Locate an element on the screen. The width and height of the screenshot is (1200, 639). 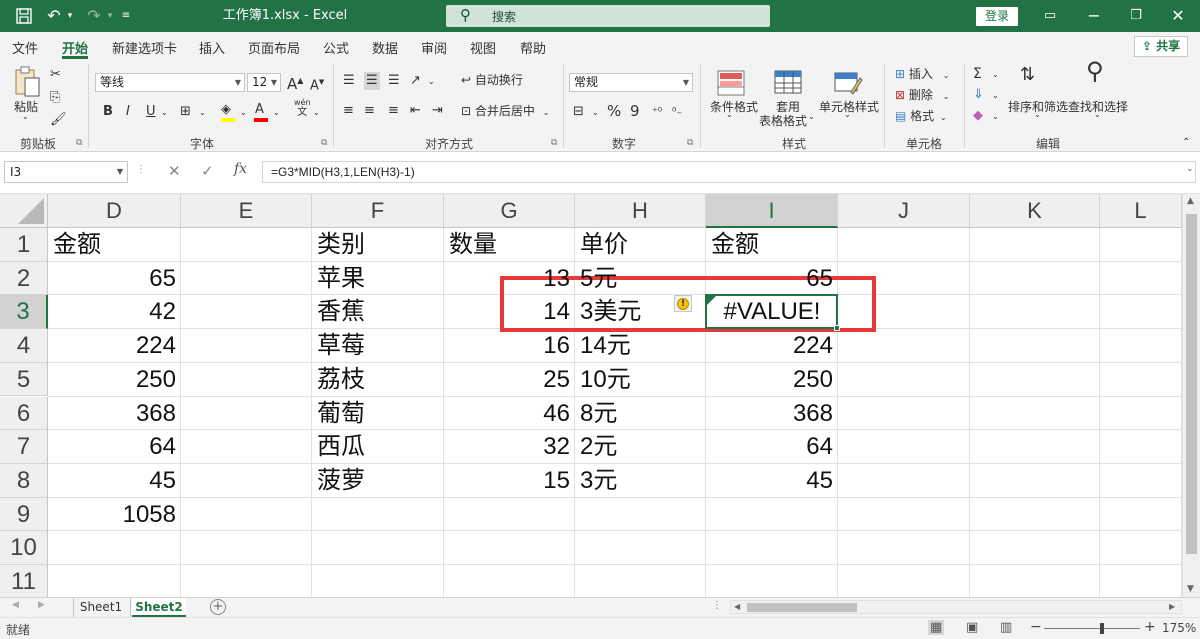
page-break-view-icon: ▥ is located at coordinates (1006, 627).